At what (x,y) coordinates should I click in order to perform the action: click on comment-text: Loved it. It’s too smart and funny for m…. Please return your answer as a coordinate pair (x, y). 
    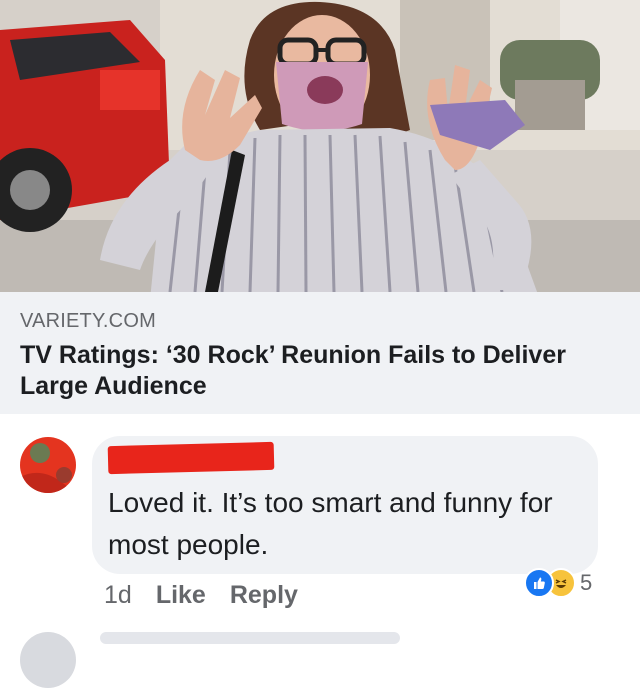
    Looking at the image, I should click on (330, 523).